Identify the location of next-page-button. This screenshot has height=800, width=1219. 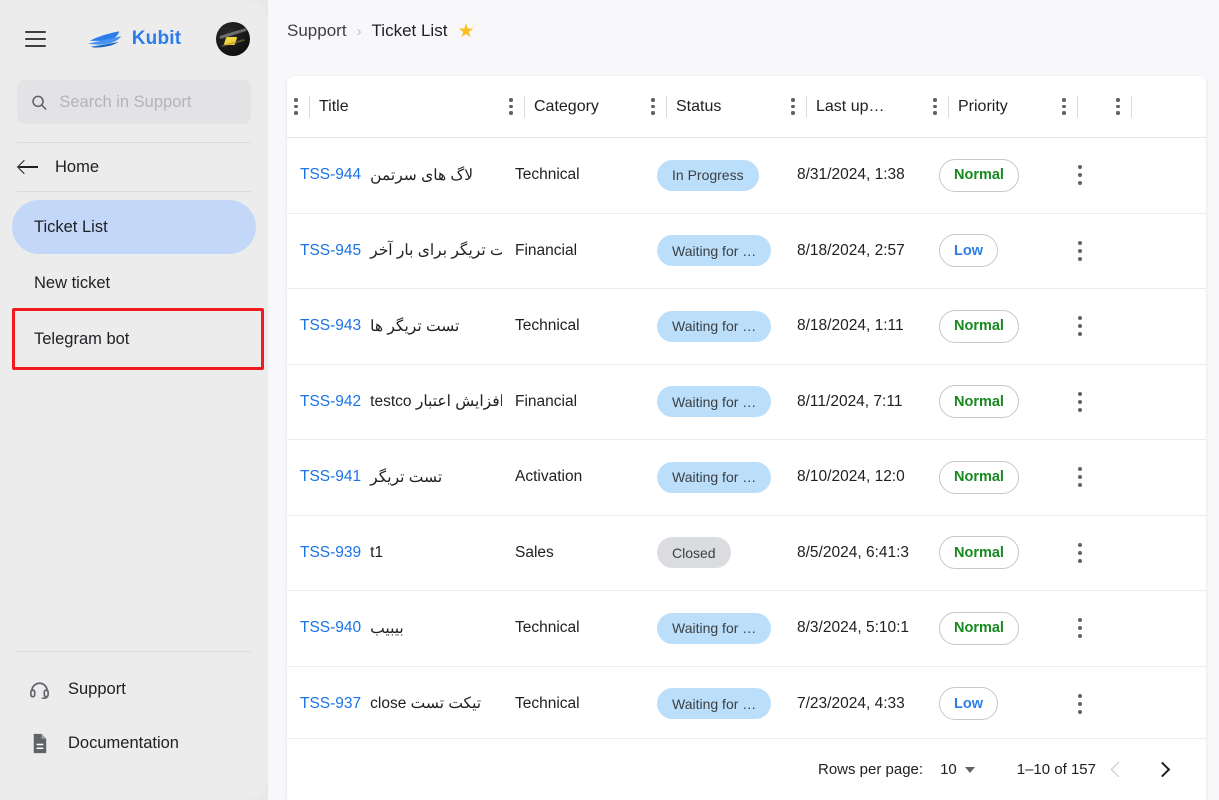
(1162, 770).